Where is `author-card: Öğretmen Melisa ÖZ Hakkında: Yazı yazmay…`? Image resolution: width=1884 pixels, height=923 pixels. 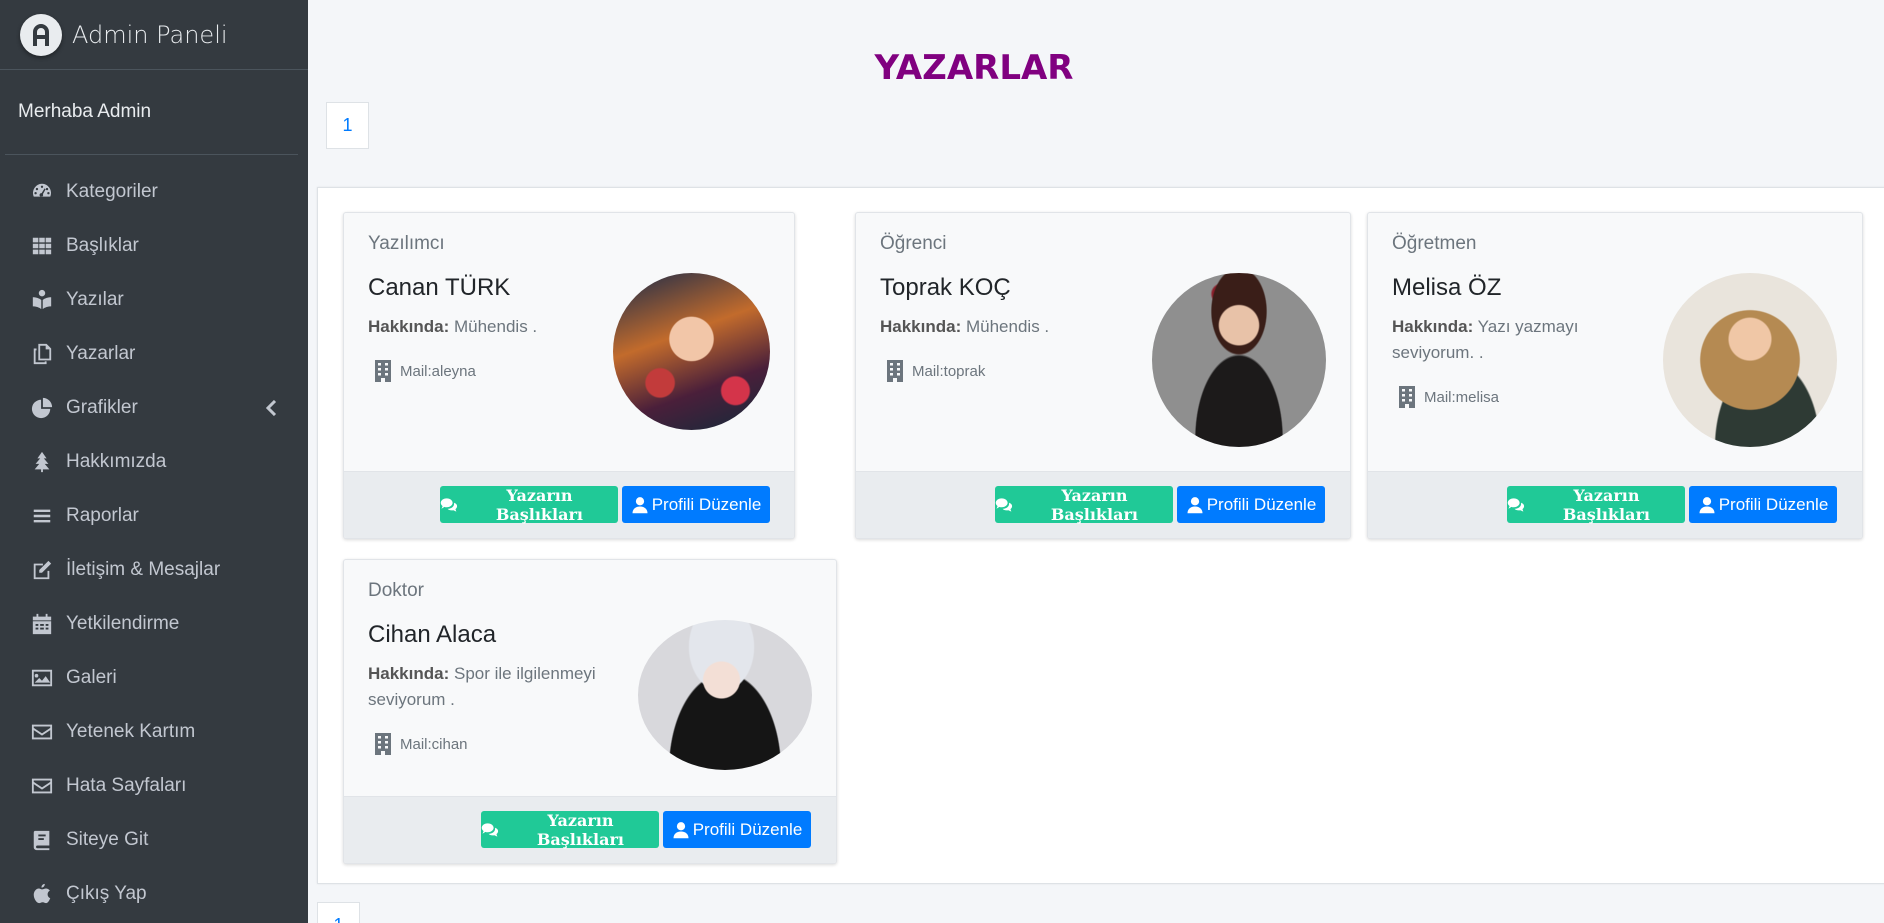 author-card: Öğretmen Melisa ÖZ Hakkında: Yazı yazmay… is located at coordinates (1615, 375).